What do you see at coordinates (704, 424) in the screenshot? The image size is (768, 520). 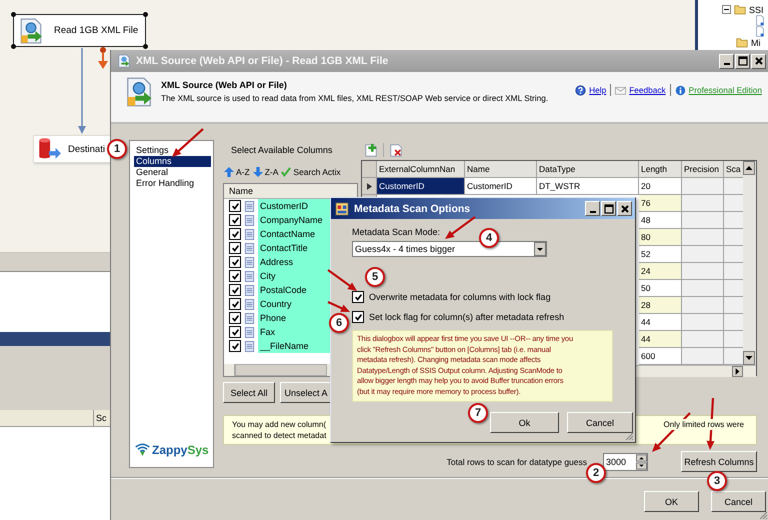 I see `note-text: Only limited rows were` at bounding box center [704, 424].